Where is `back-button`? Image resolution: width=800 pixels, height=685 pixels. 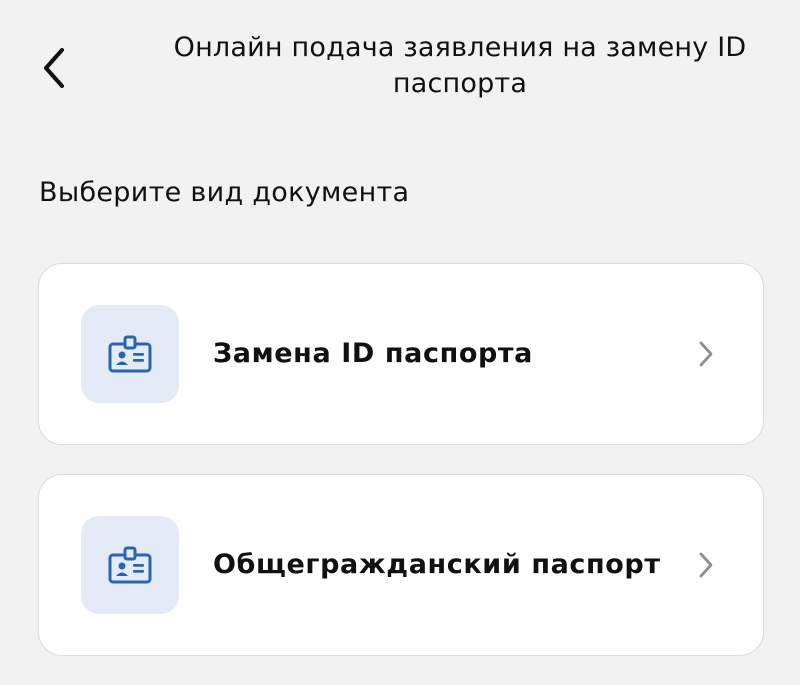
back-button is located at coordinates (54, 68).